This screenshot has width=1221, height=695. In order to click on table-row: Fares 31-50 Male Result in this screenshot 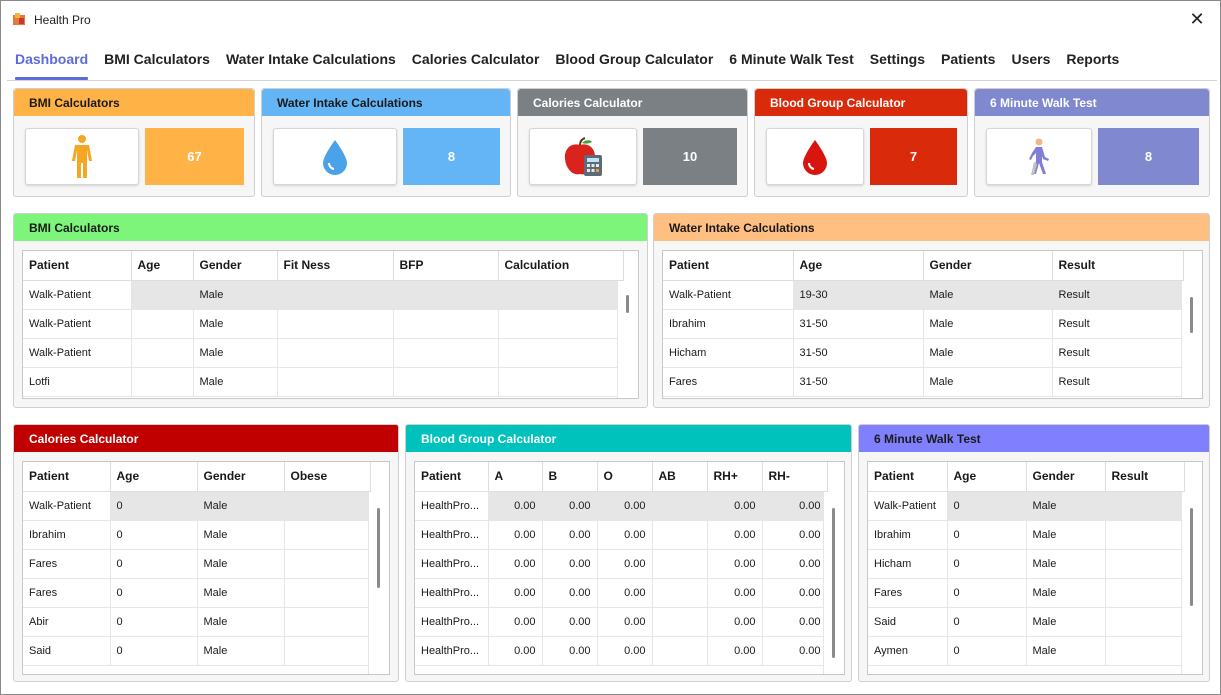, I will do `click(923, 382)`.